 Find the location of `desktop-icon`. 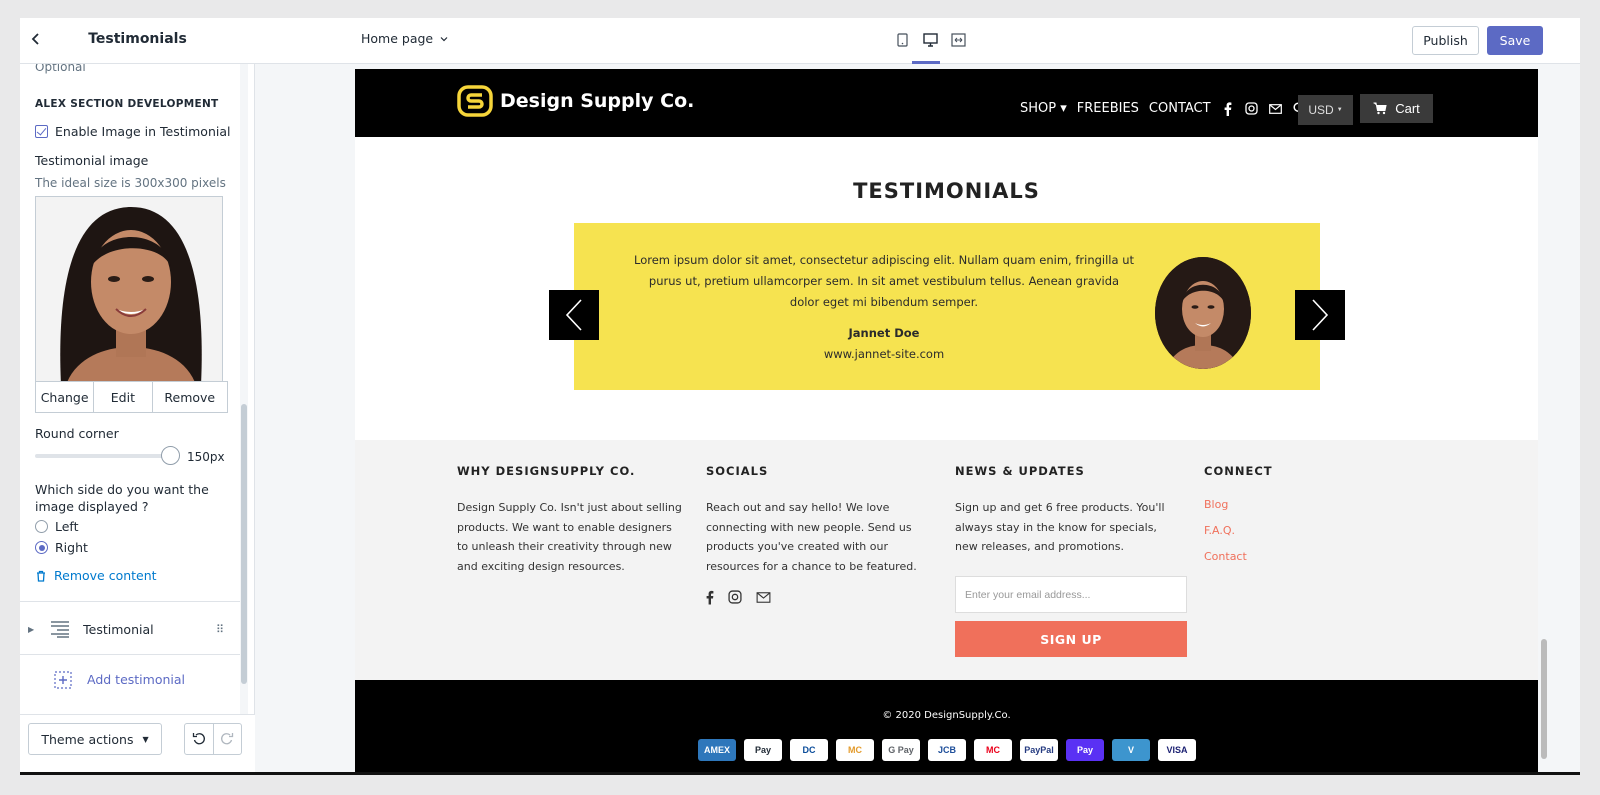

desktop-icon is located at coordinates (930, 40).